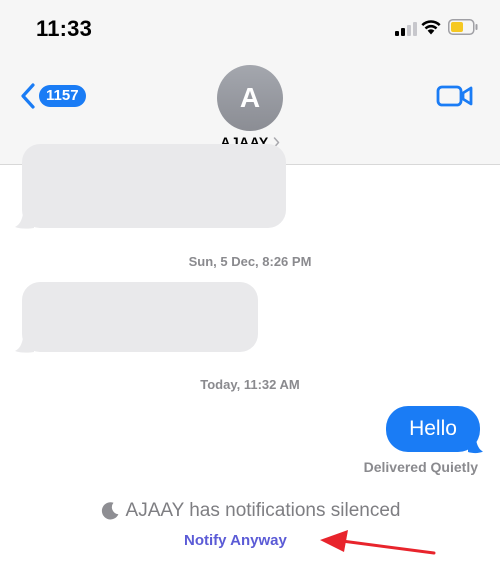 This screenshot has height=569, width=500. What do you see at coordinates (420, 467) in the screenshot?
I see `delivery-status: Delivered Quietly` at bounding box center [420, 467].